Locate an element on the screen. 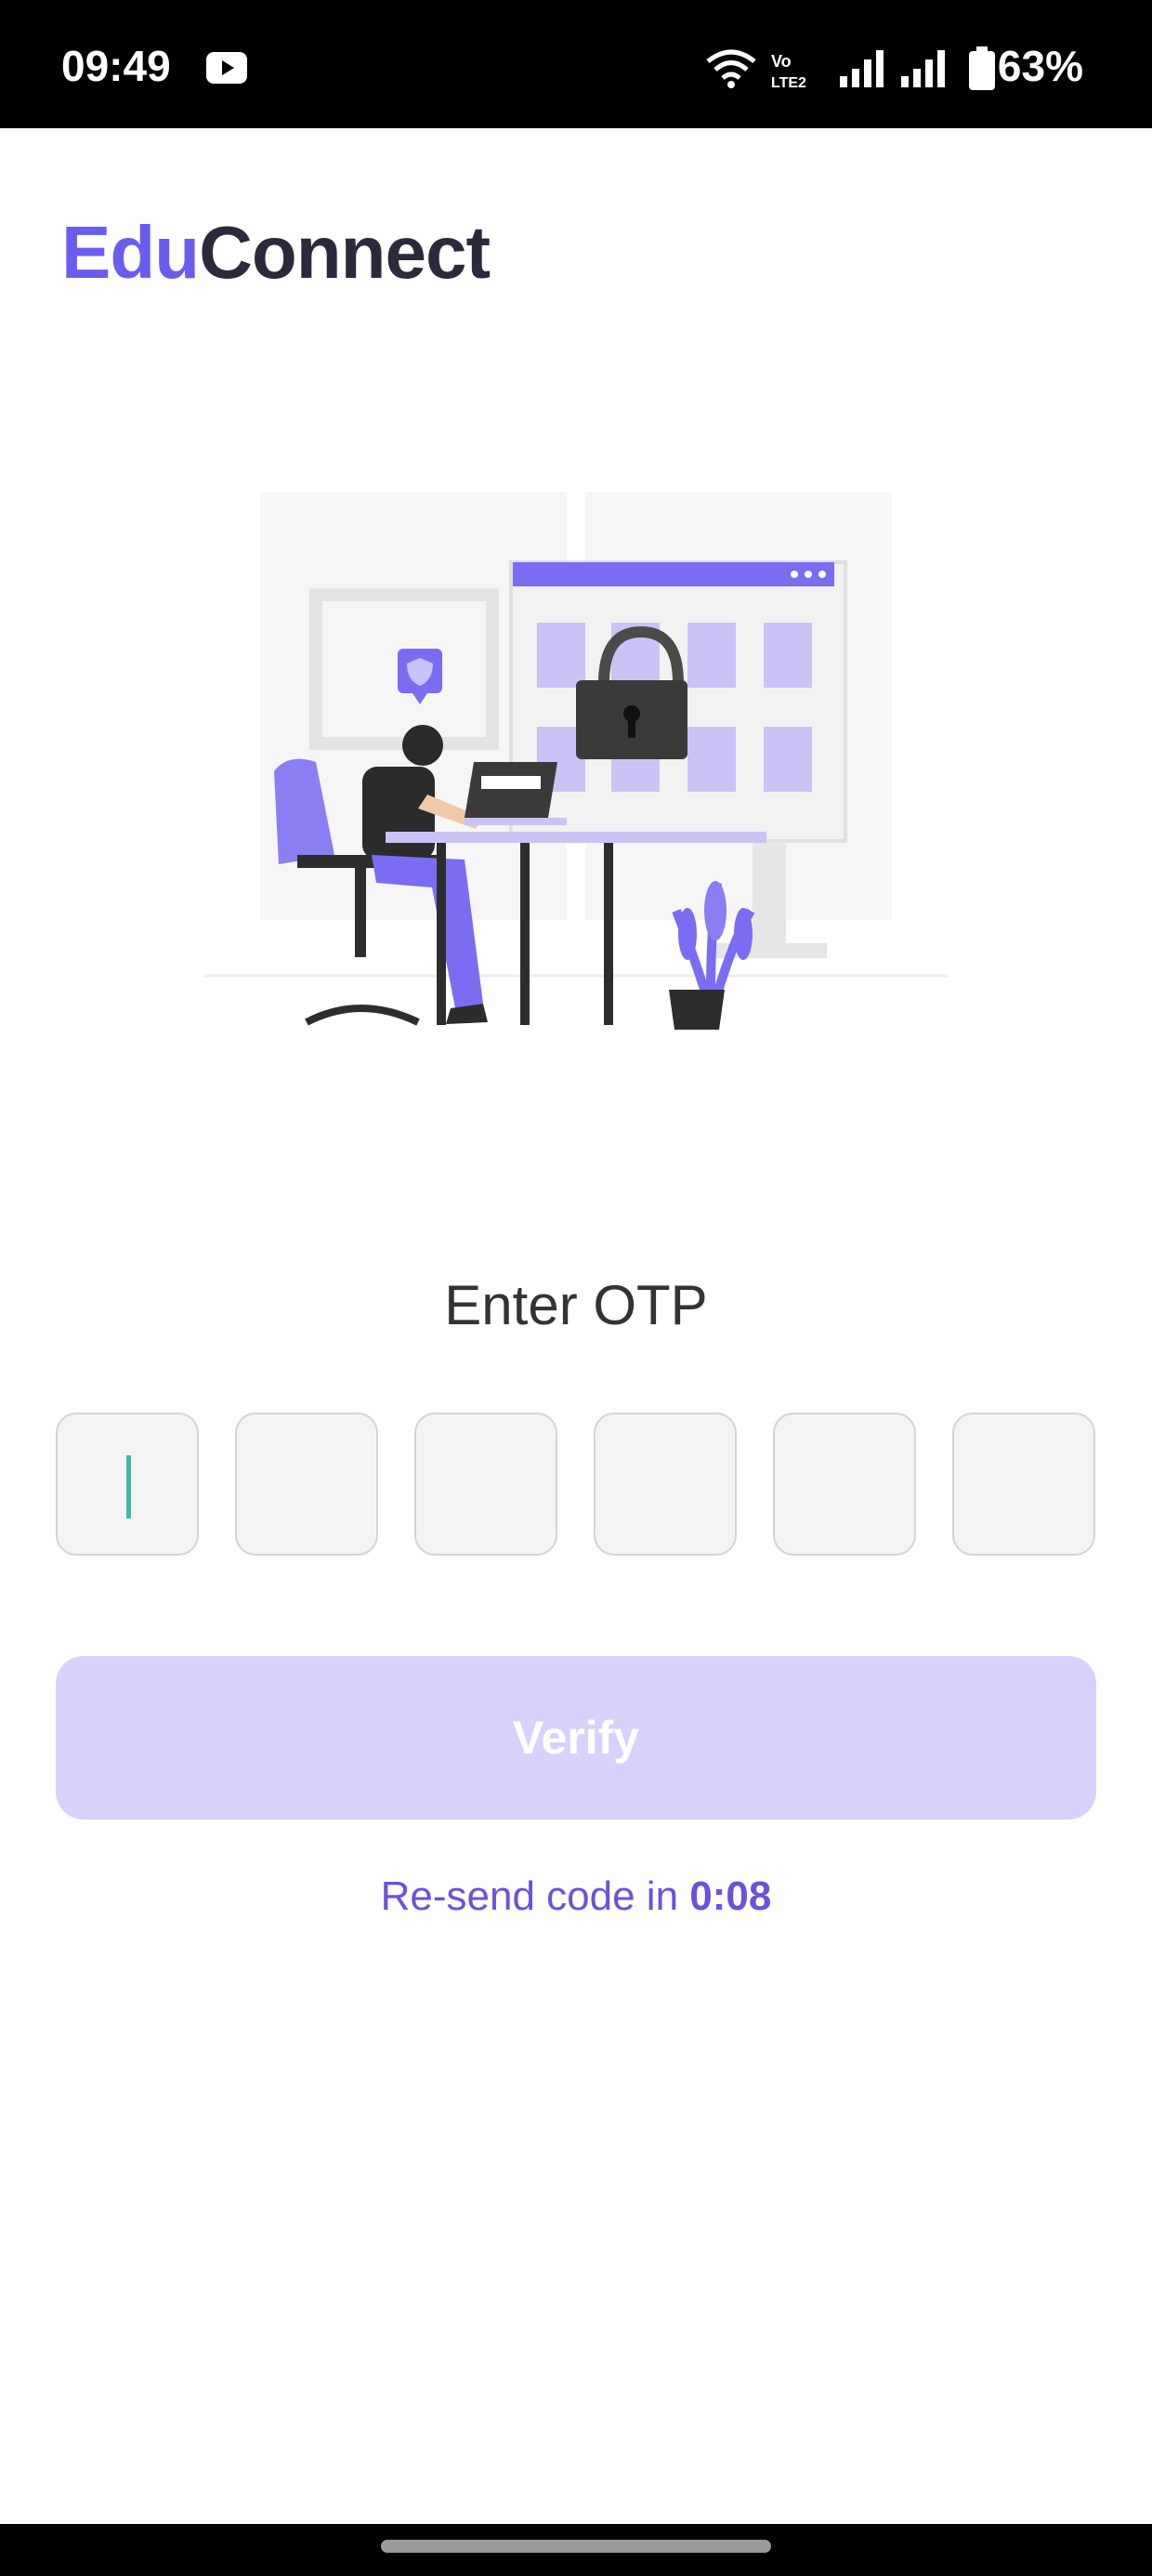  resend-prefix: Re-send code in is located at coordinates (535, 1896).